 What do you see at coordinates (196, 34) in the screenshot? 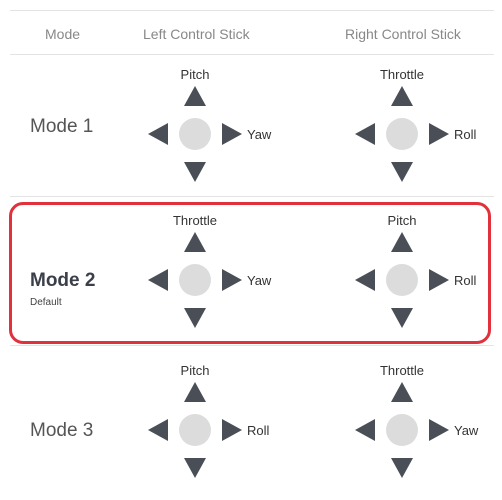
I see `header-left-stick: Left Control Stick` at bounding box center [196, 34].